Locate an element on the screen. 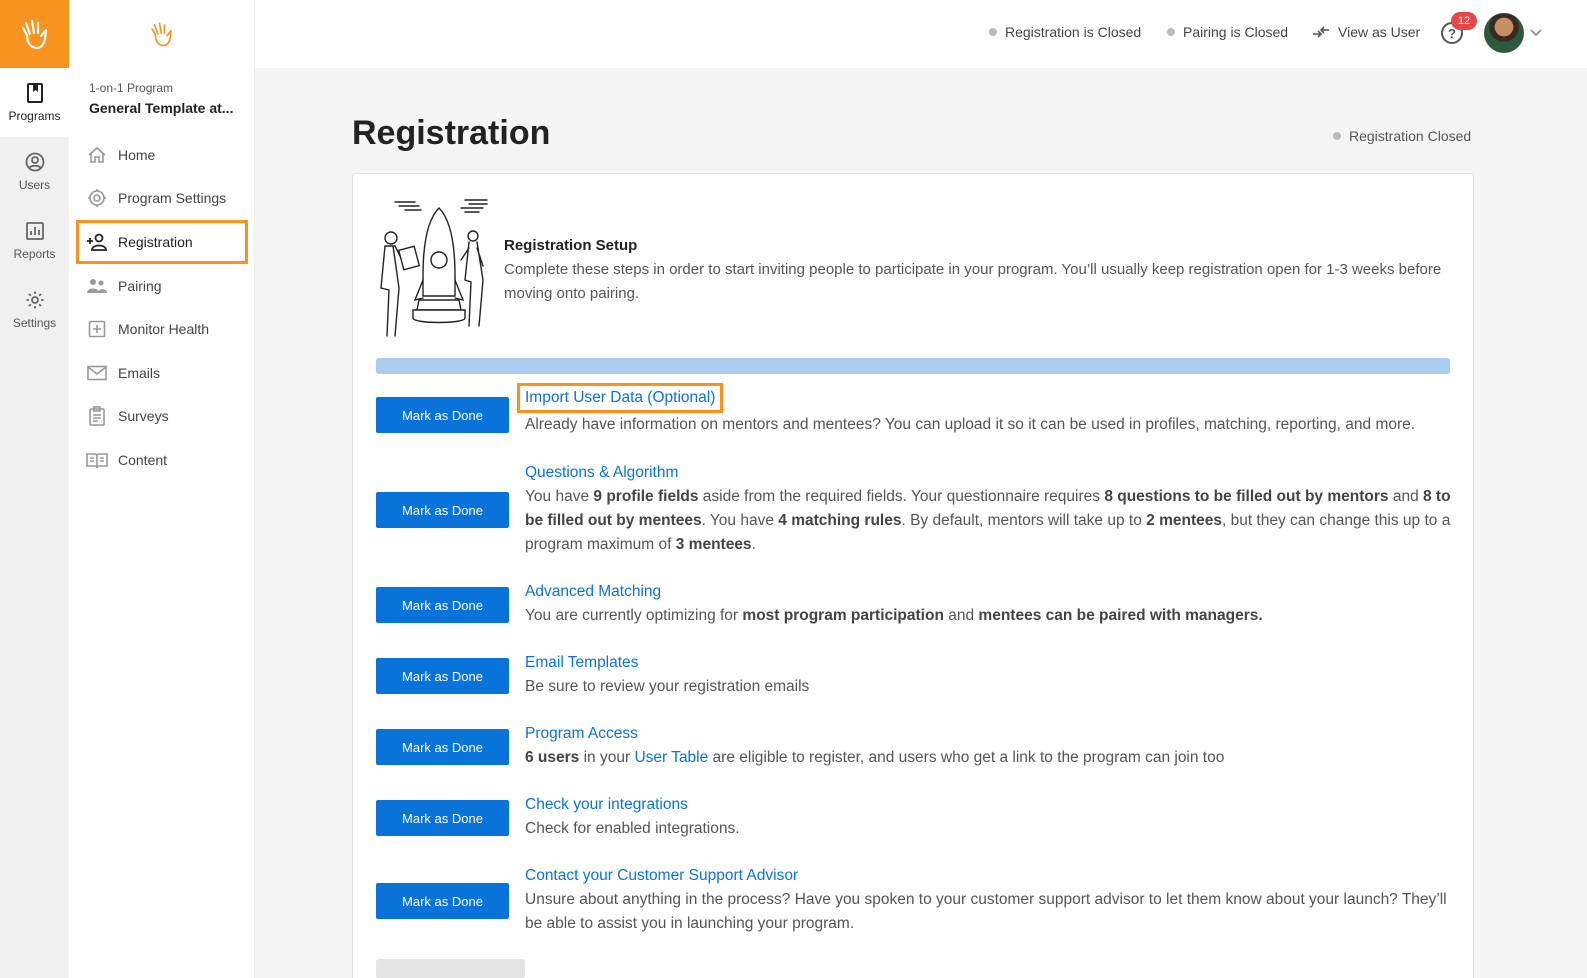 This screenshot has height=978, width=1587. pairing-status-text: Pairing is Closed is located at coordinates (1236, 32).